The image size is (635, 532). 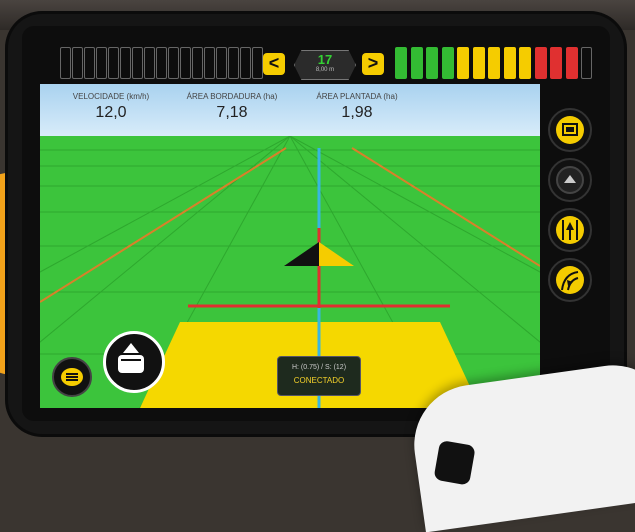 I want to click on curve-guidance-button, so click(x=570, y=280).